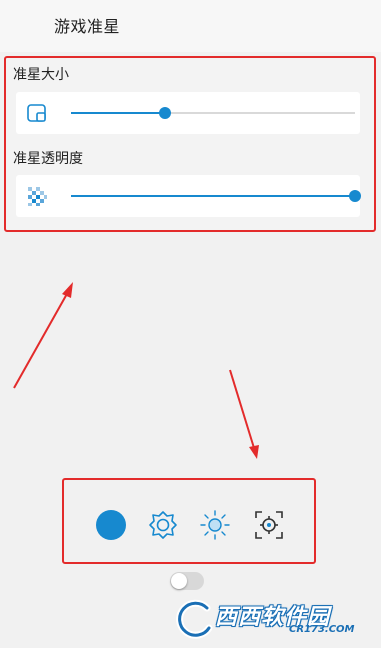 Image resolution: width=381 pixels, height=648 pixels. Describe the element at coordinates (194, 619) in the screenshot. I see `watermark-logo-icon` at that location.